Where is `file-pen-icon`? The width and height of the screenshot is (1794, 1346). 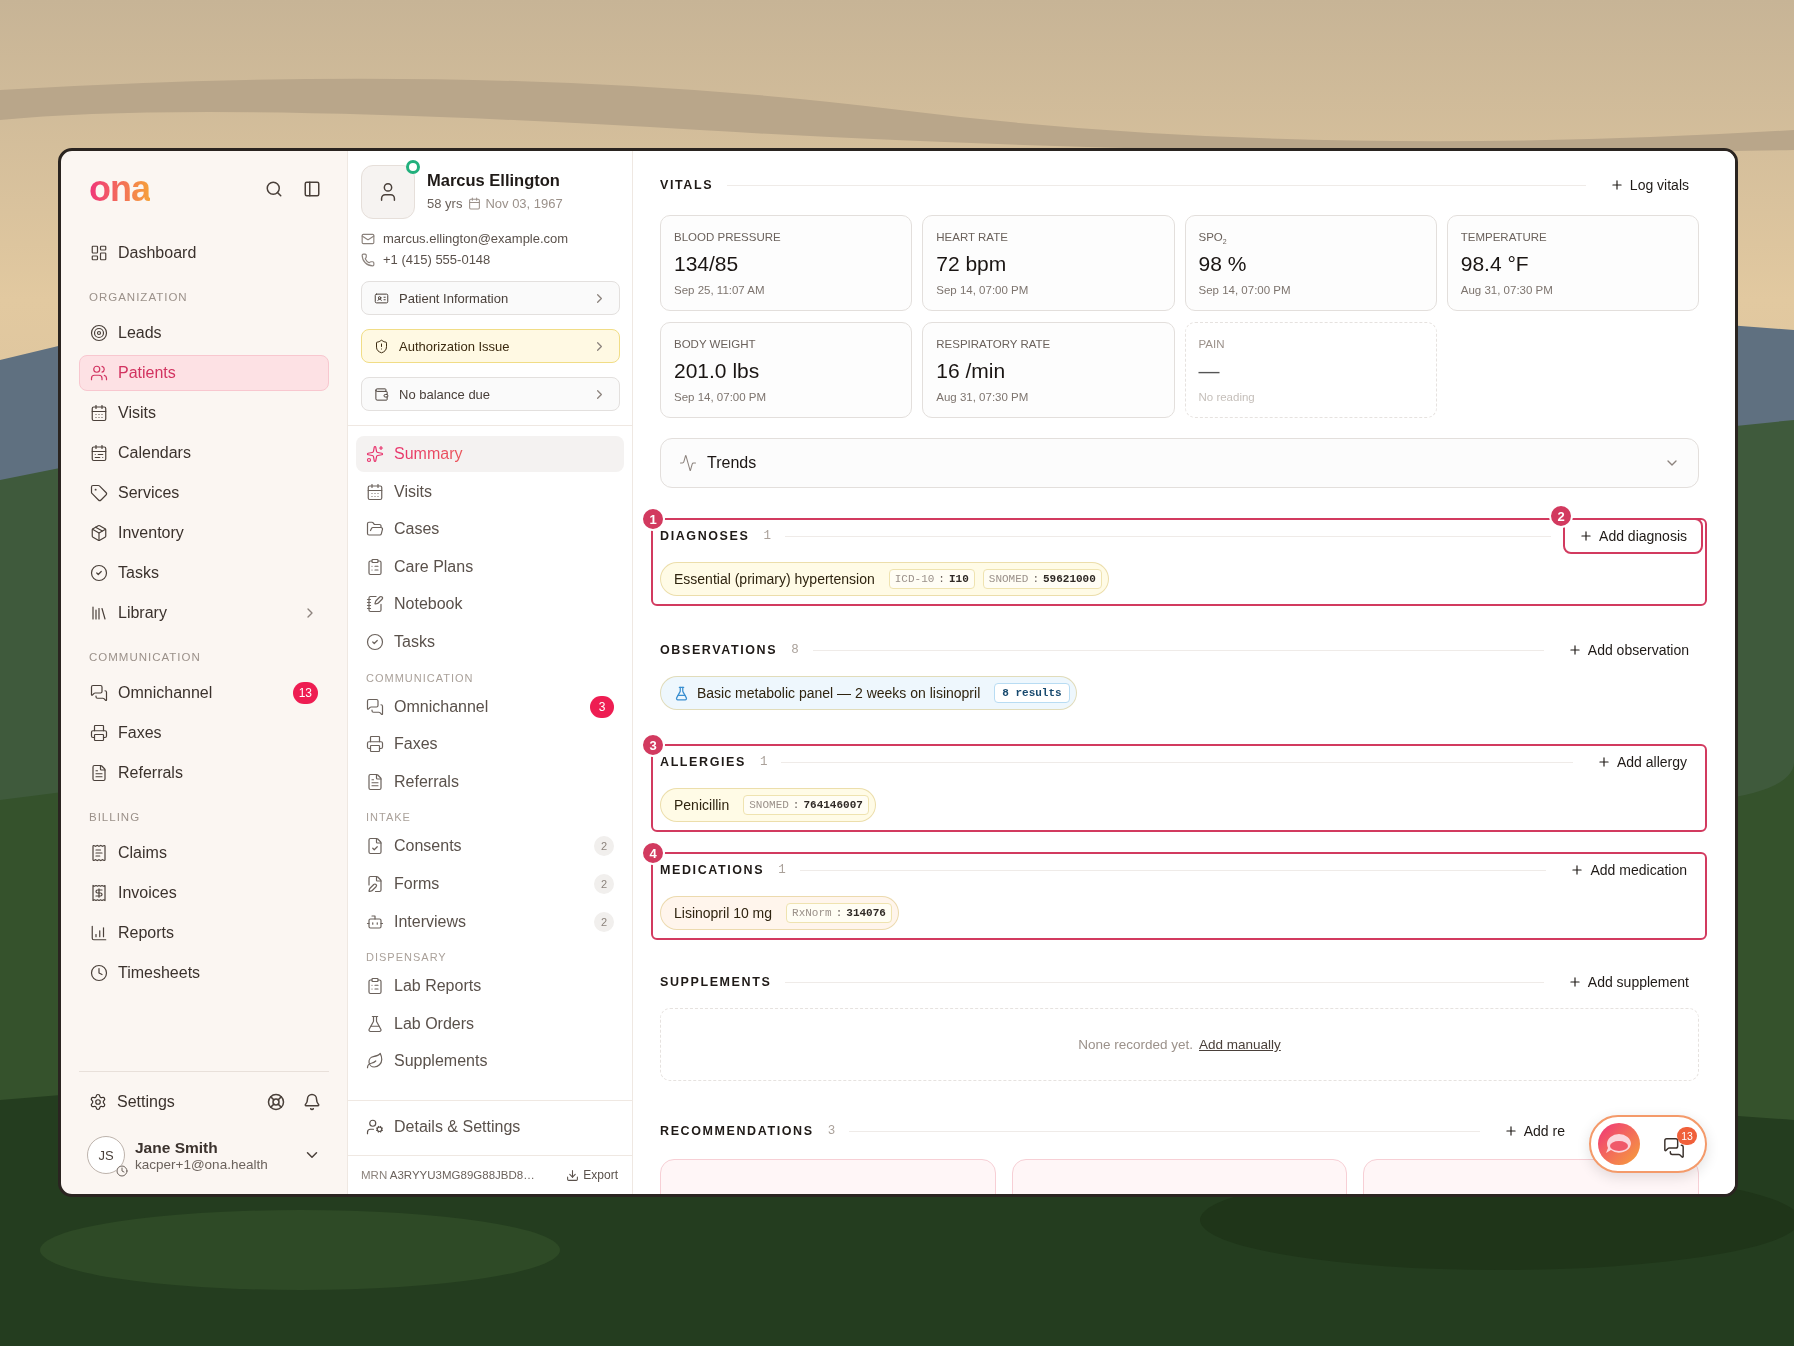 file-pen-icon is located at coordinates (375, 883).